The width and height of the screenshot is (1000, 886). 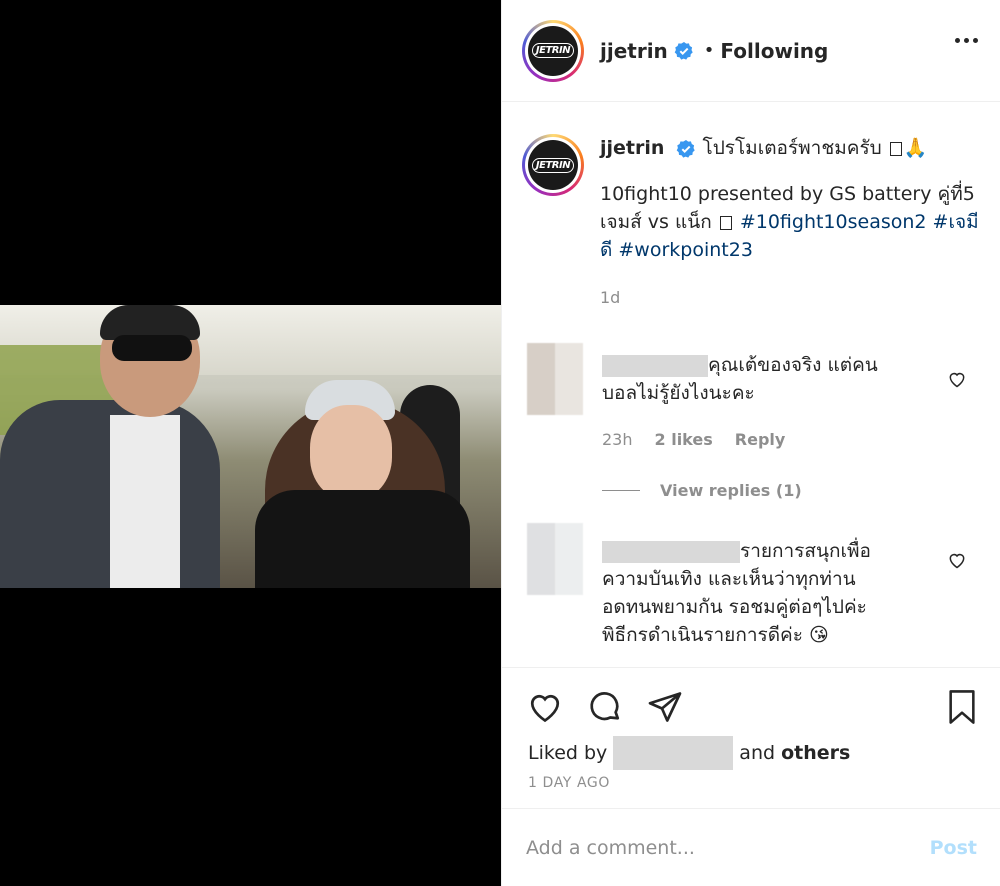 I want to click on post-button: Post, so click(x=953, y=848).